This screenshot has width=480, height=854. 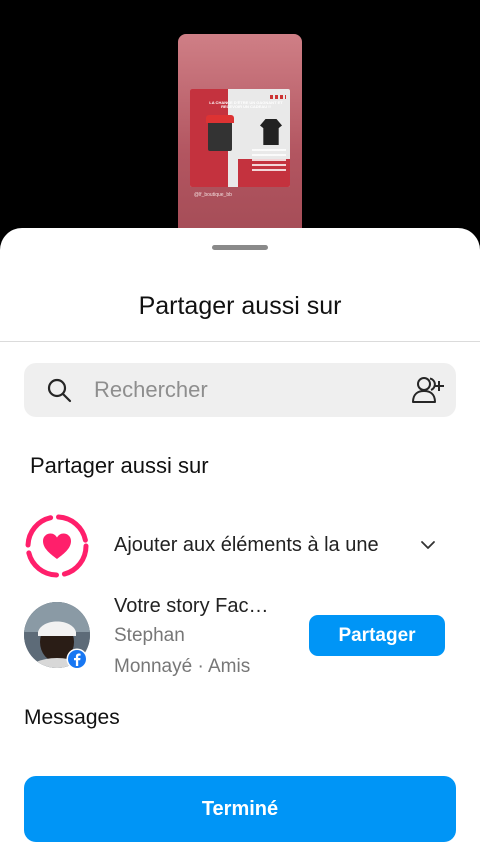 What do you see at coordinates (59, 390) in the screenshot?
I see `search-icon` at bounding box center [59, 390].